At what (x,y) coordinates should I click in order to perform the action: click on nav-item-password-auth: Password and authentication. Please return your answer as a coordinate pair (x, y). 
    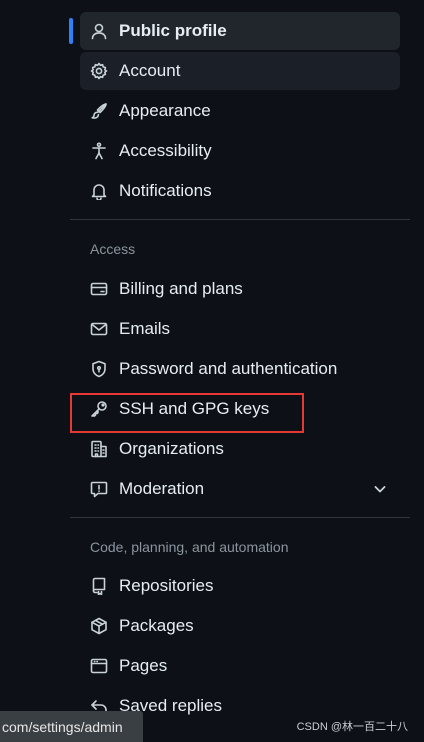
    Looking at the image, I should click on (240, 369).